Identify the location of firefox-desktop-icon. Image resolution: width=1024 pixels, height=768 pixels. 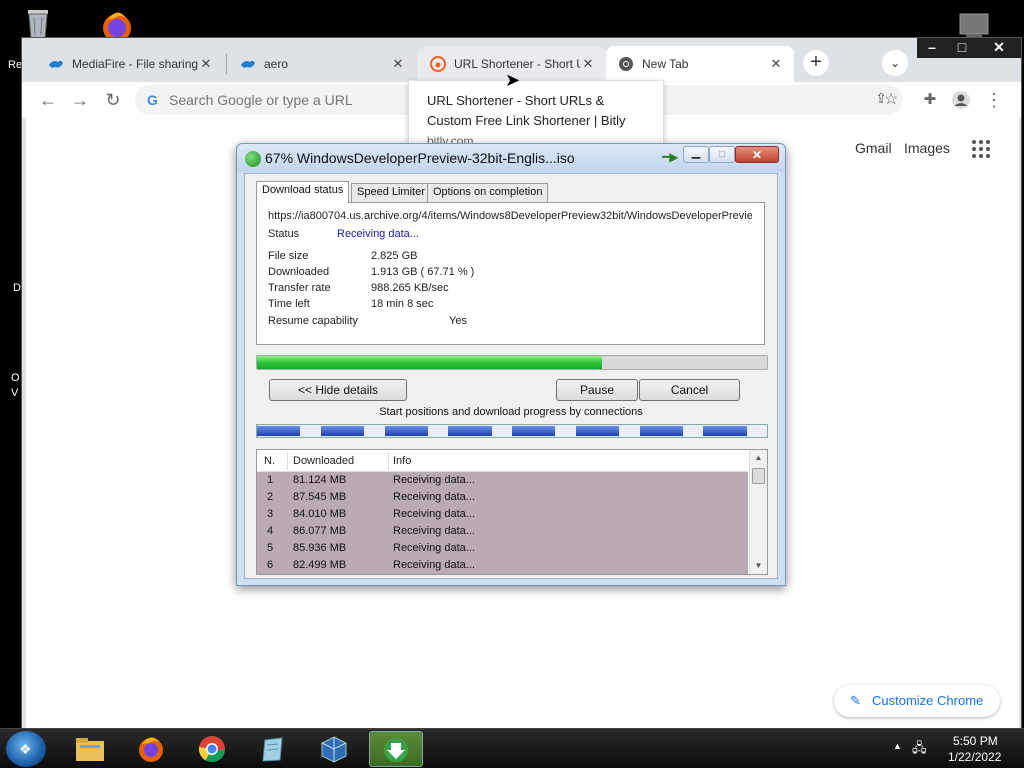
(117, 23).